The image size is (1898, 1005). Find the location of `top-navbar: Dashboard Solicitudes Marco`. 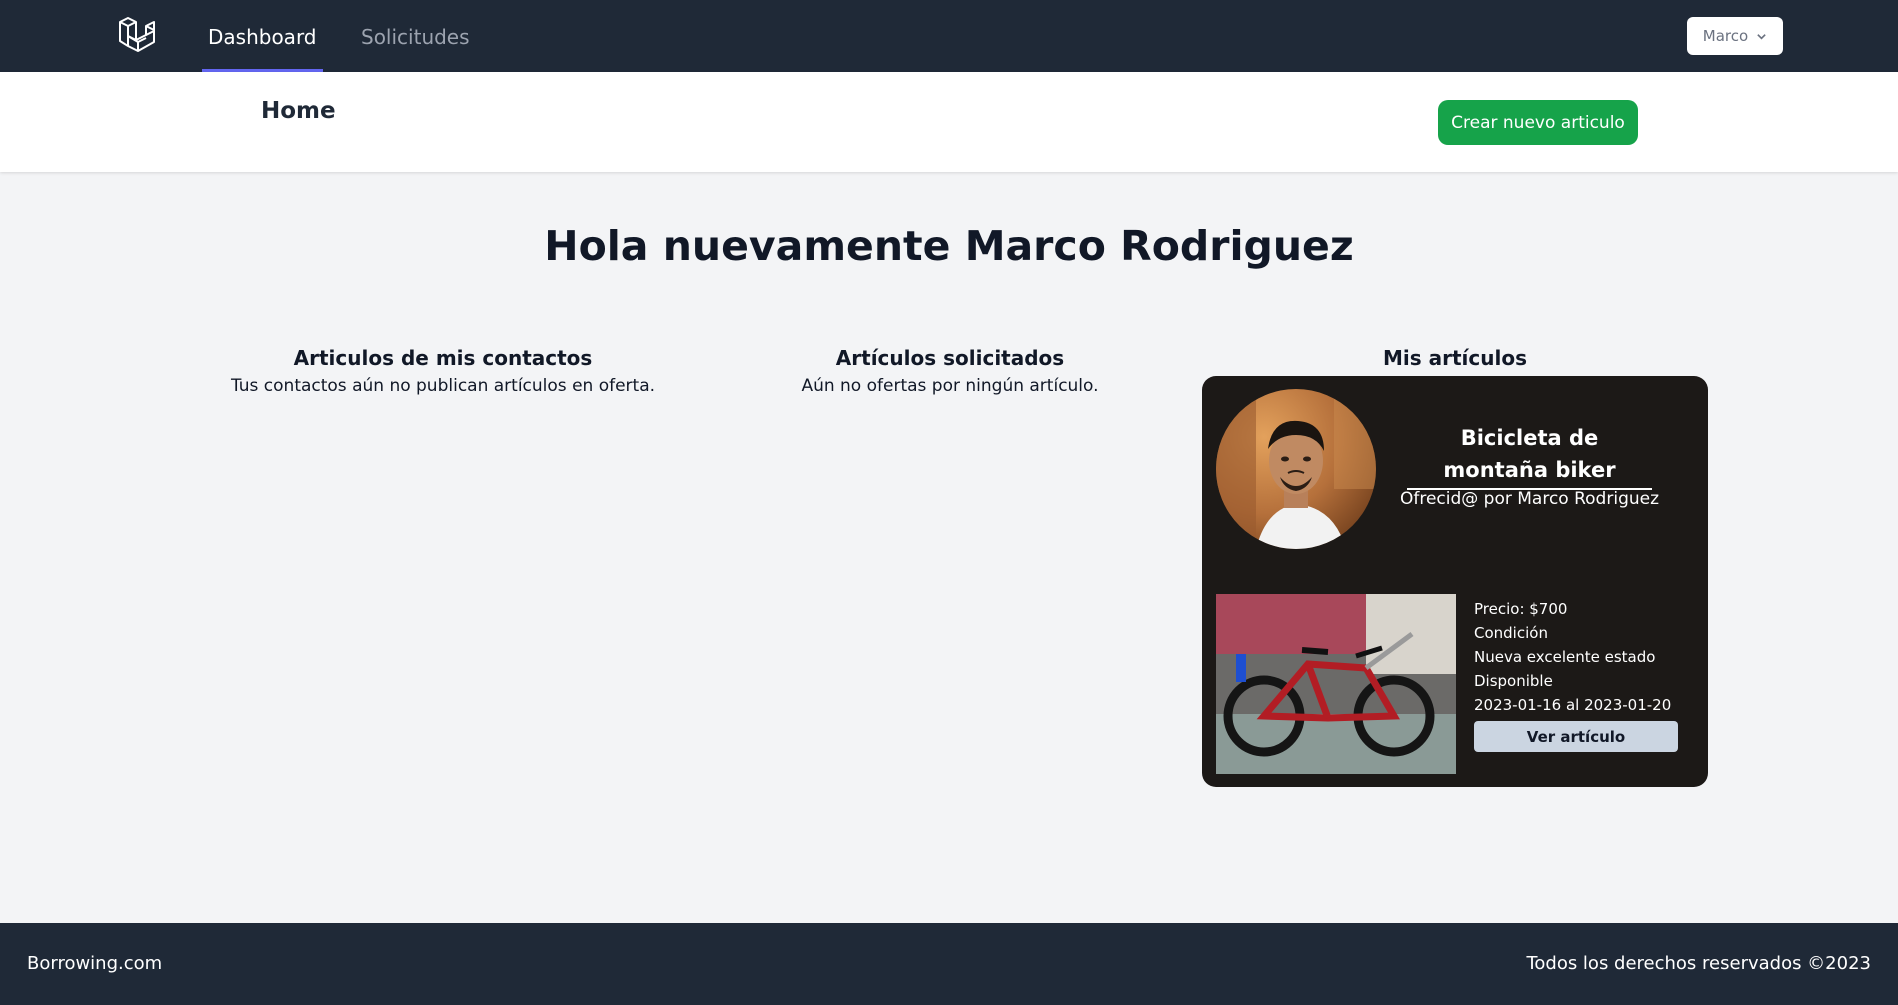

top-navbar: Dashboard Solicitudes Marco is located at coordinates (949, 36).